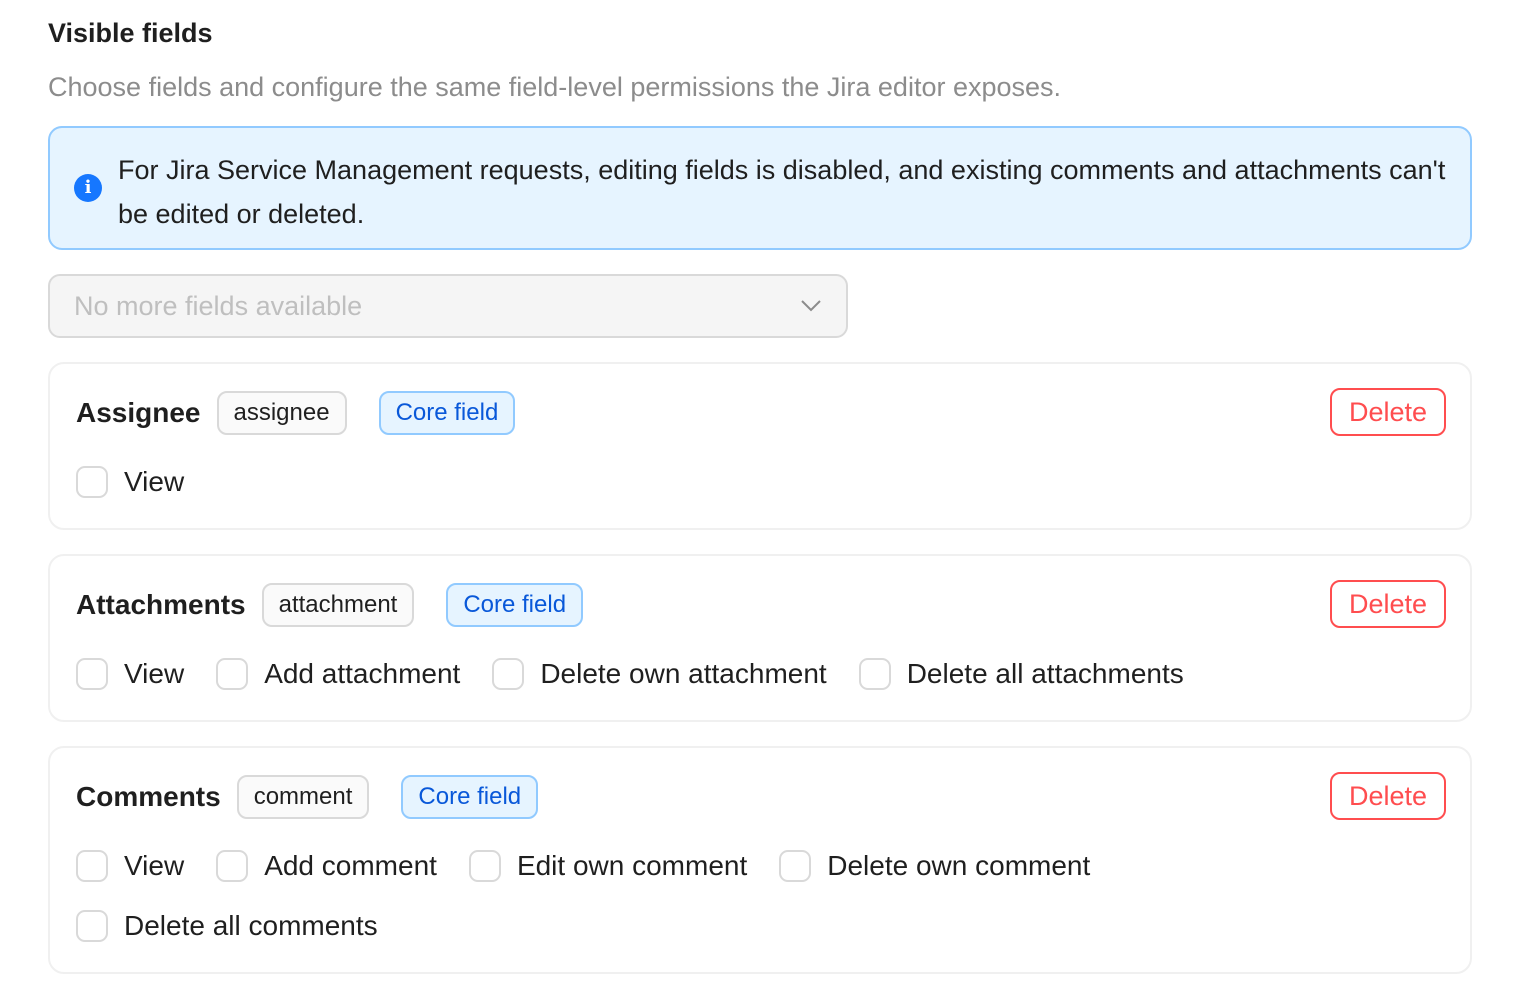 The width and height of the screenshot is (1520, 990). I want to click on field-select-placeholder: No more fields available, so click(218, 305).